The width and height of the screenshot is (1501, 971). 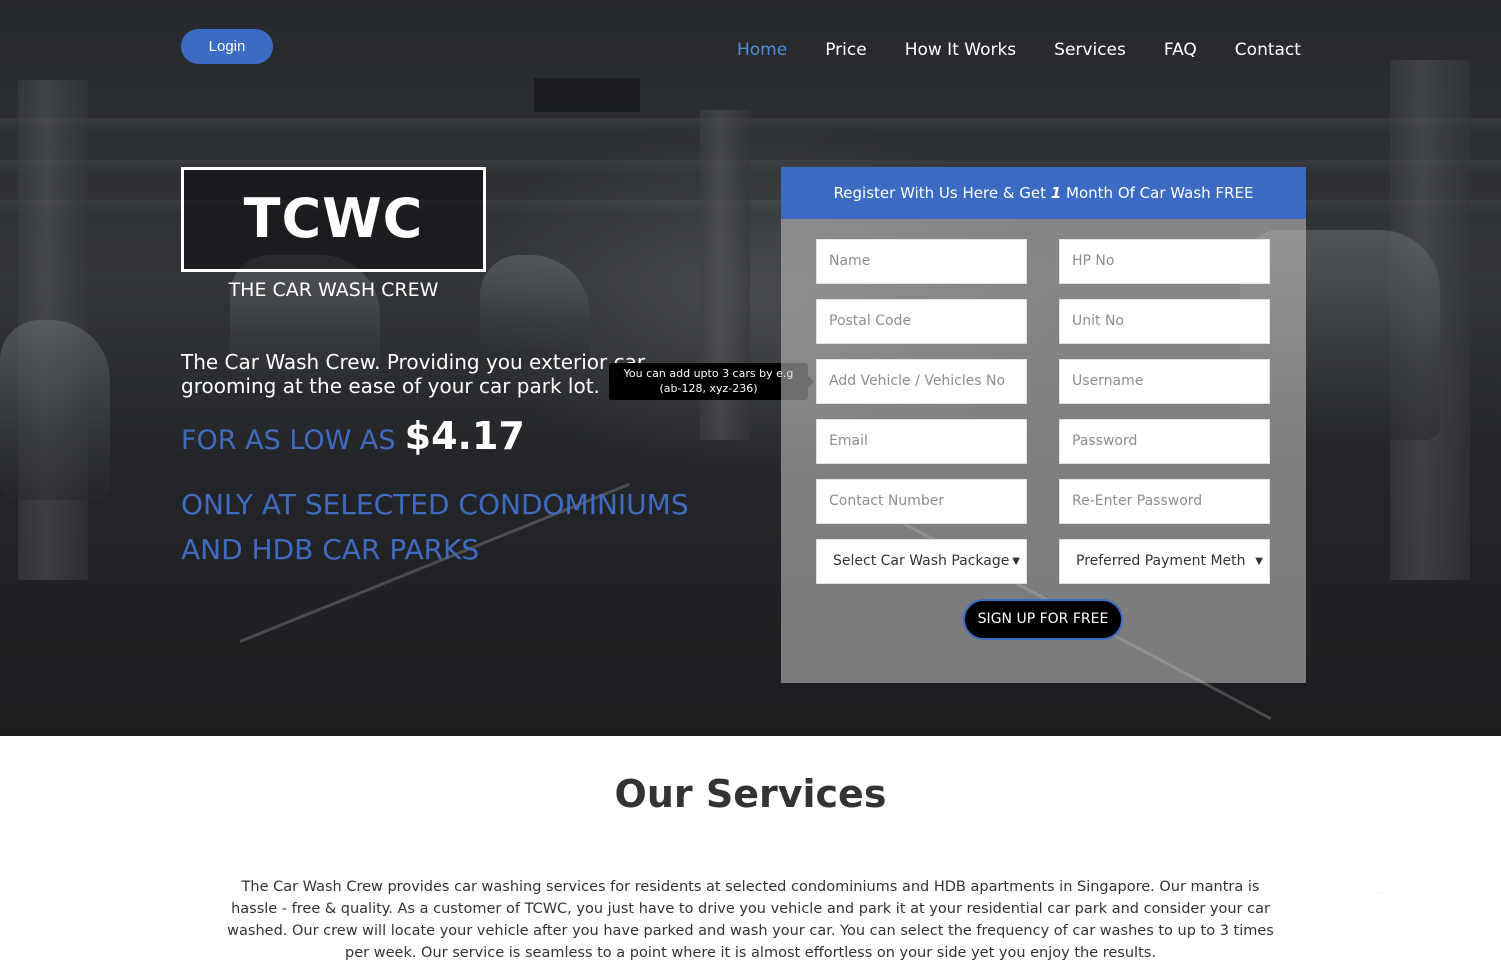 I want to click on condo-line-1: ONLY AT SELECTED CONDOMINIUMS, so click(x=435, y=504).